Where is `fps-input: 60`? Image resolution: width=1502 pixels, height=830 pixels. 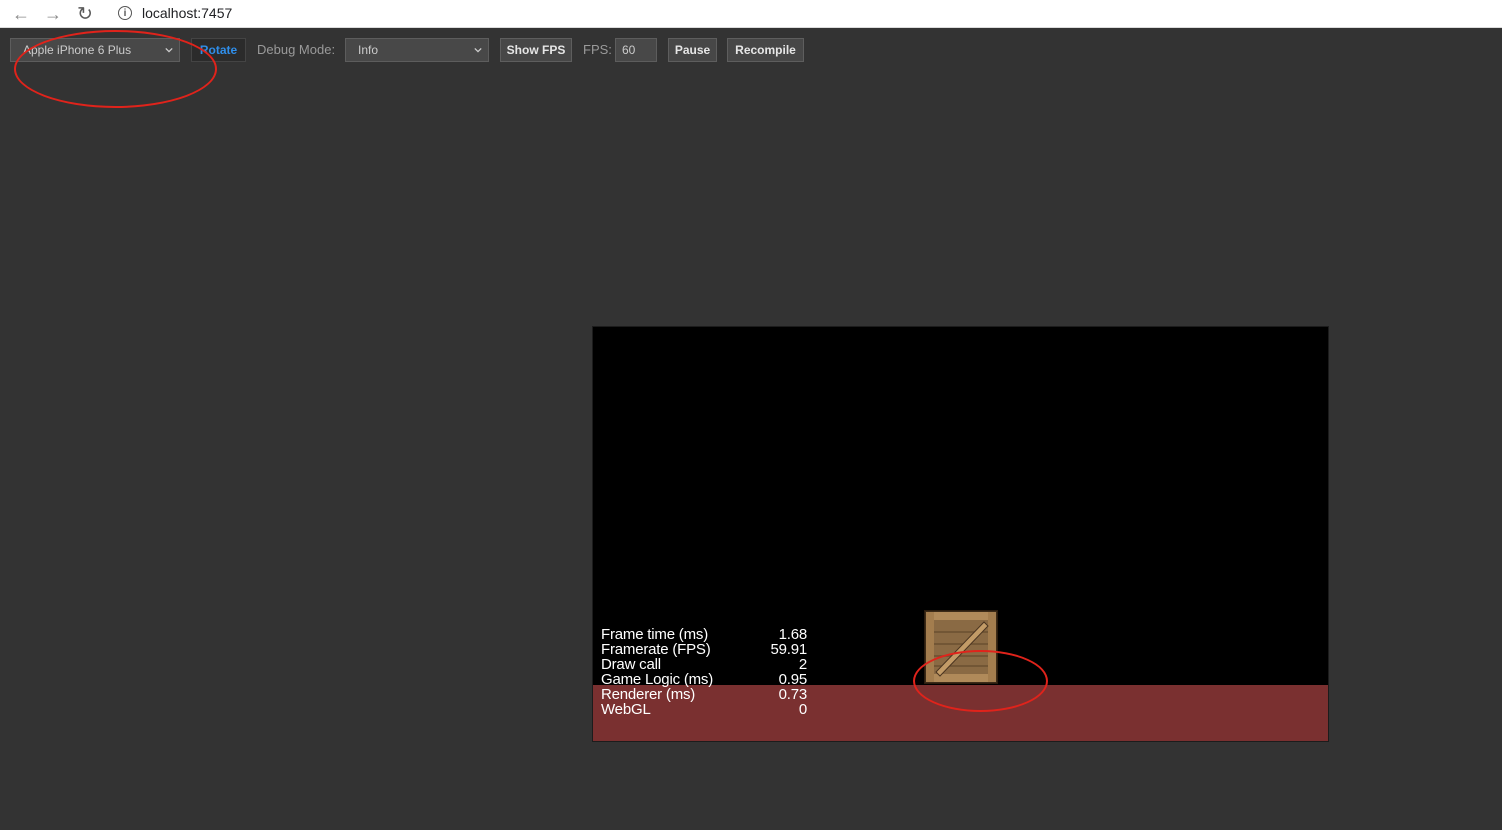 fps-input: 60 is located at coordinates (636, 50).